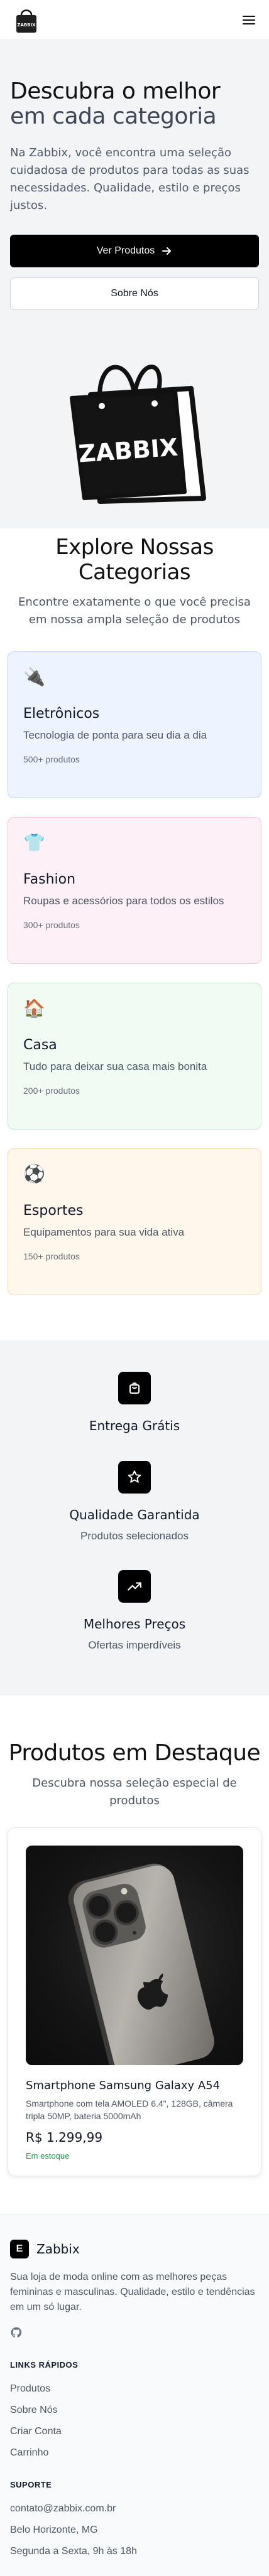 The image size is (269, 2576). Describe the element at coordinates (134, 1536) in the screenshot. I see `feature-description: Produtos selecionados` at that location.